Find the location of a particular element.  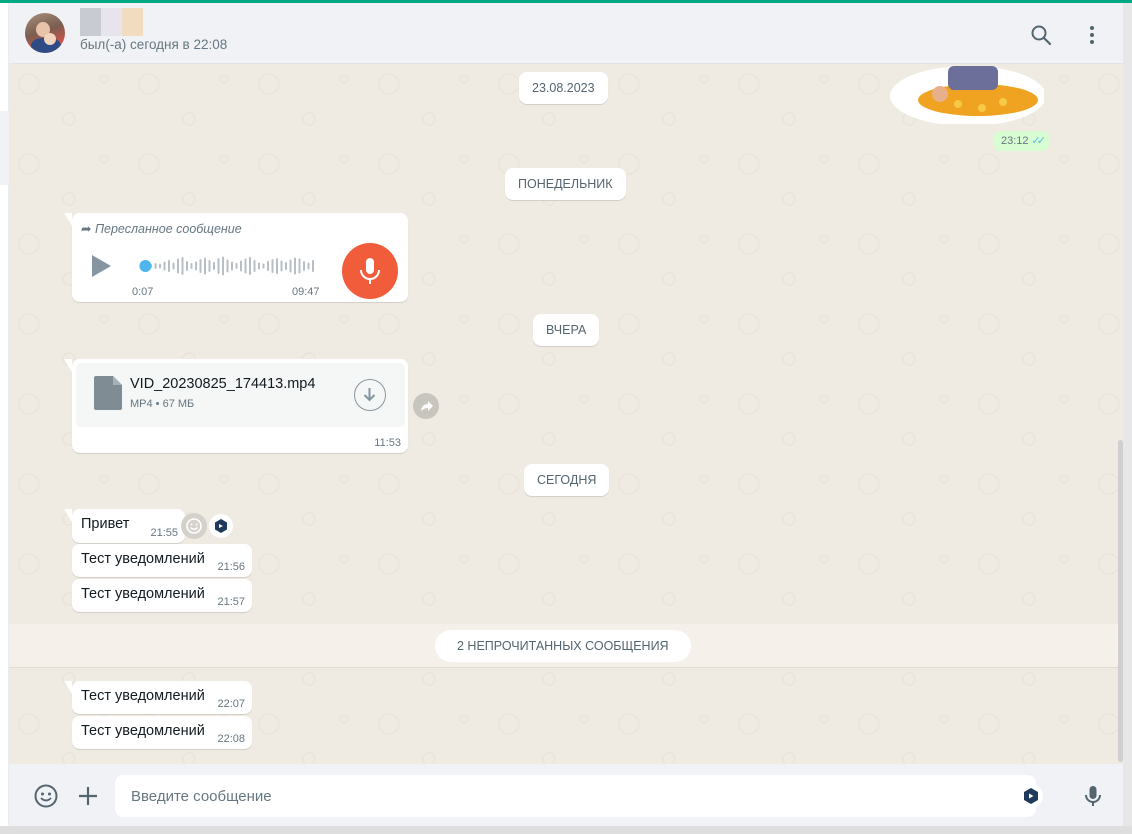

plus-icon is located at coordinates (88, 796).